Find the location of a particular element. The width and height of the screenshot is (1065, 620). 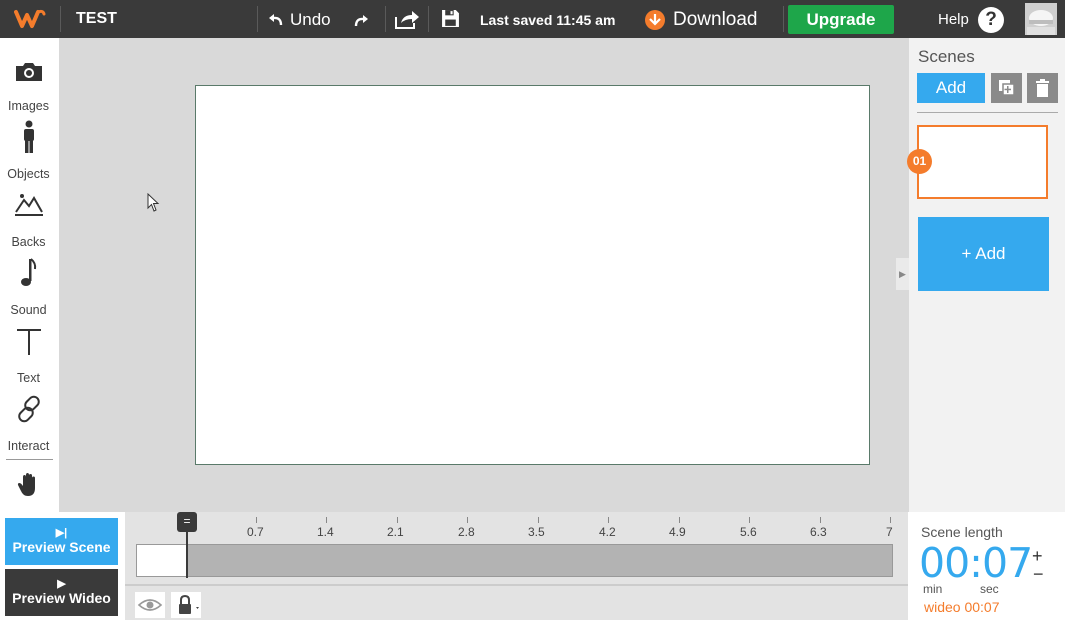

preview-scene-button: ▶| Preview Scene is located at coordinates (61, 541).